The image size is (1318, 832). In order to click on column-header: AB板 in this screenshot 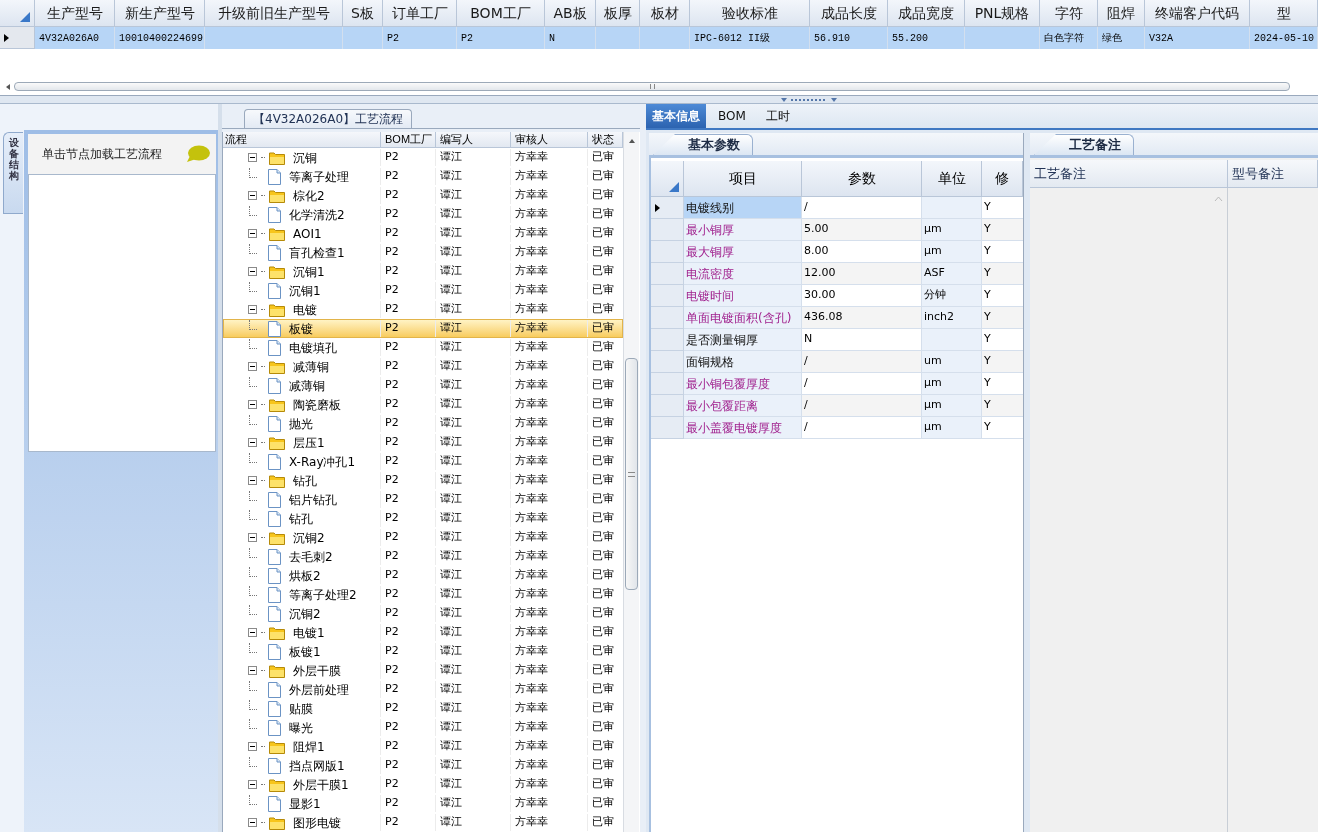, I will do `click(570, 13)`.